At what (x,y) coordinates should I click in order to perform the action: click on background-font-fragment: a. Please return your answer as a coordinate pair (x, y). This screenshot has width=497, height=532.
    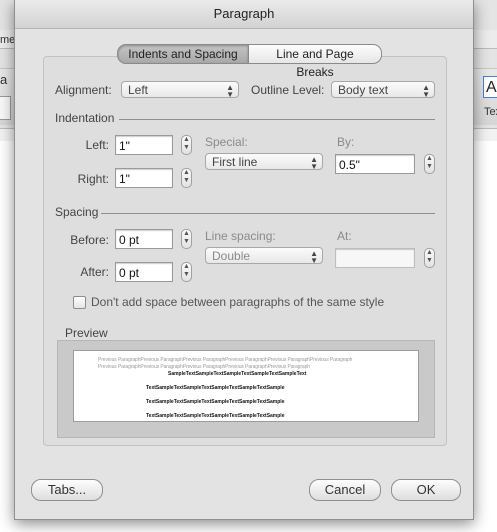
    Looking at the image, I should click on (4, 79).